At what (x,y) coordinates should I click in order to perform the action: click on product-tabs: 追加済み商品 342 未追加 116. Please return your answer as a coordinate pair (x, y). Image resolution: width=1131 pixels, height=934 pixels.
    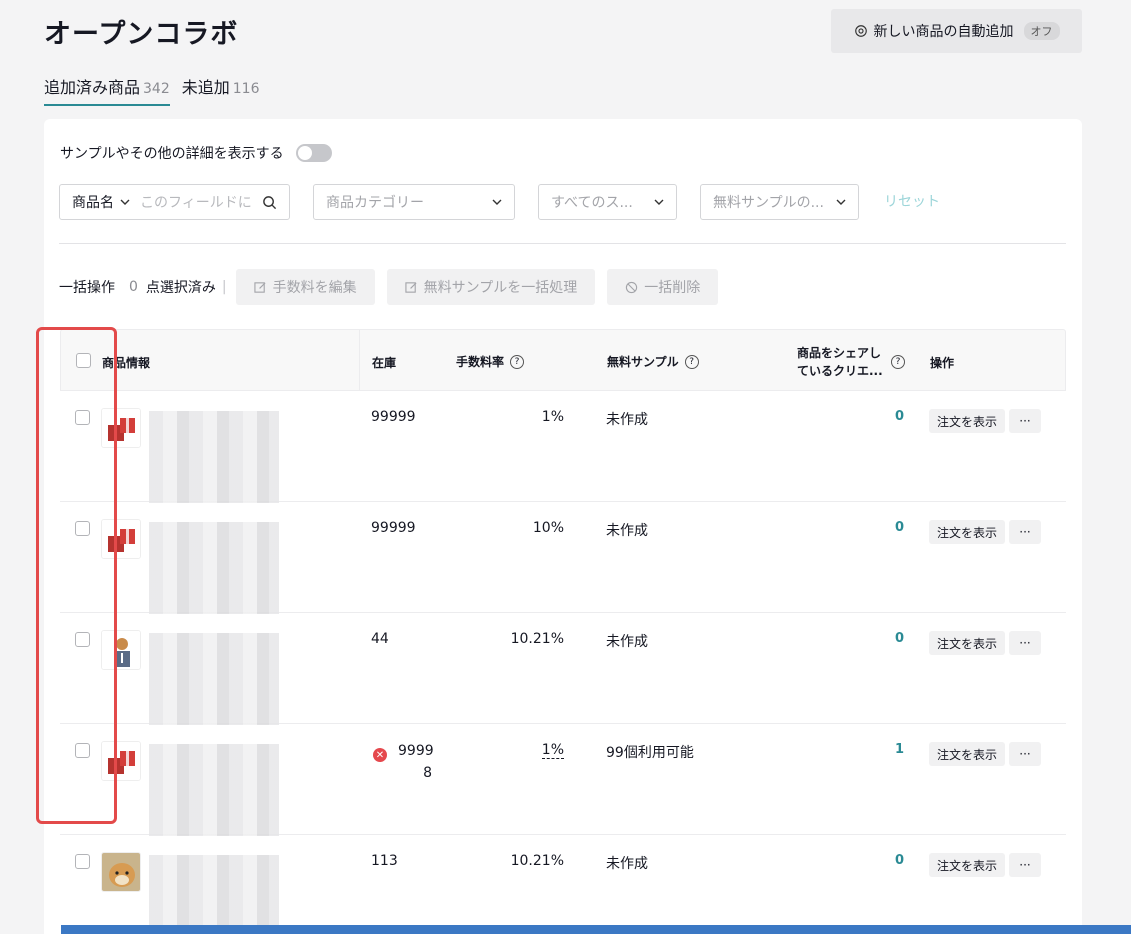
    Looking at the image, I should click on (152, 90).